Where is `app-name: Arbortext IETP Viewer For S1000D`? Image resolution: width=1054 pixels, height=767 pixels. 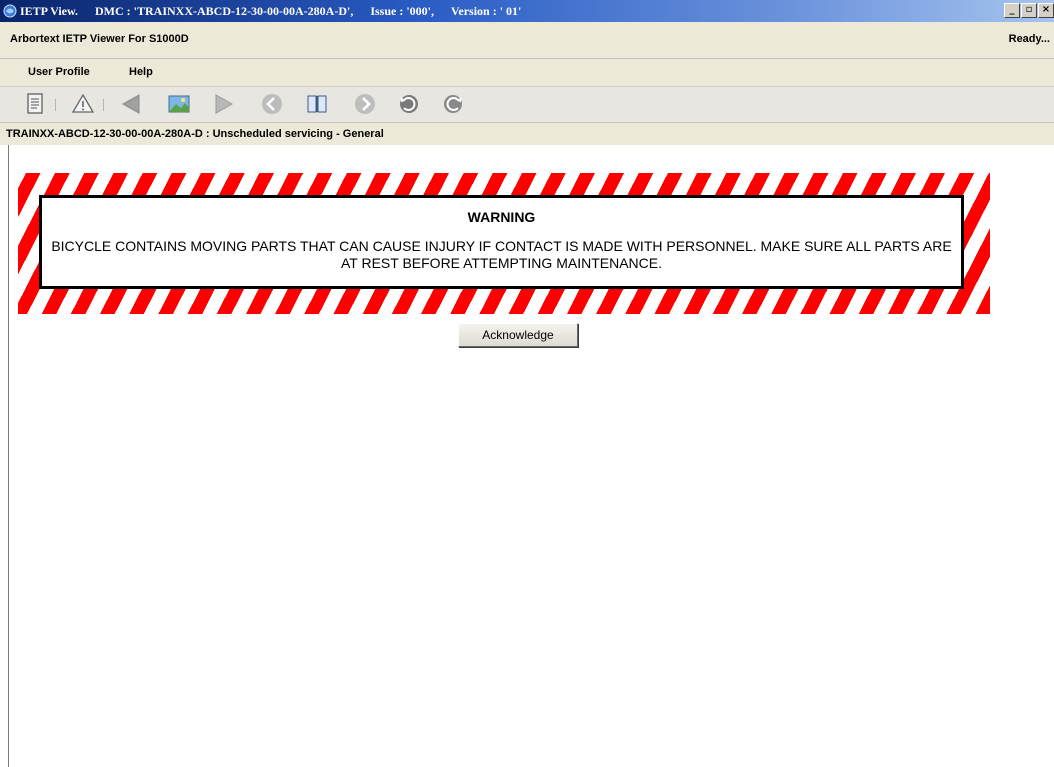
app-name: Arbortext IETP Viewer For S1000D is located at coordinates (99, 39).